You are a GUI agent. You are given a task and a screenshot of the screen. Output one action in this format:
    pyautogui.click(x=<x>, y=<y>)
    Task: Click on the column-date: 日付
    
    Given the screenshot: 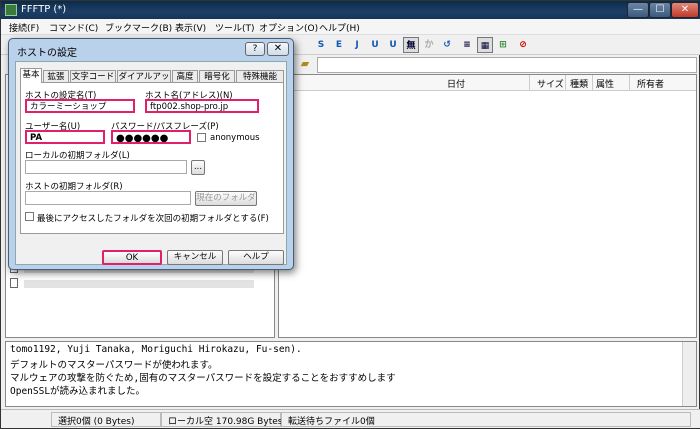 What is the action you would take?
    pyautogui.click(x=456, y=83)
    